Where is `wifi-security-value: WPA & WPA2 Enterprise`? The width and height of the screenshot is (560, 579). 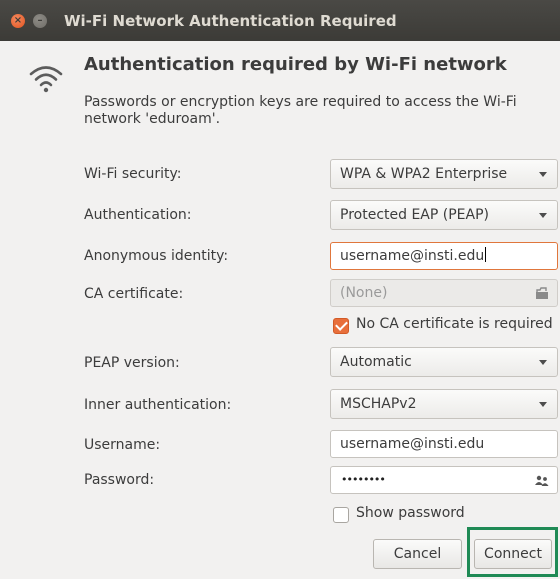
wifi-security-value: WPA & WPA2 Enterprise is located at coordinates (424, 174).